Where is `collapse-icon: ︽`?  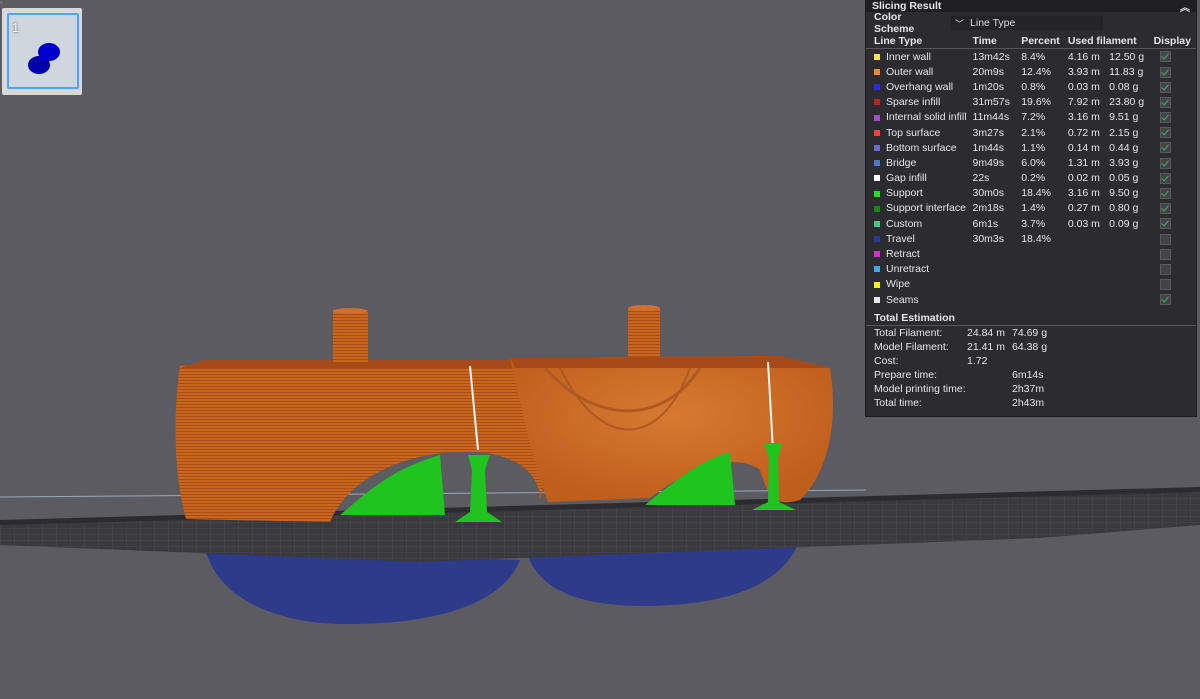 collapse-icon: ︽ is located at coordinates (1185, 7).